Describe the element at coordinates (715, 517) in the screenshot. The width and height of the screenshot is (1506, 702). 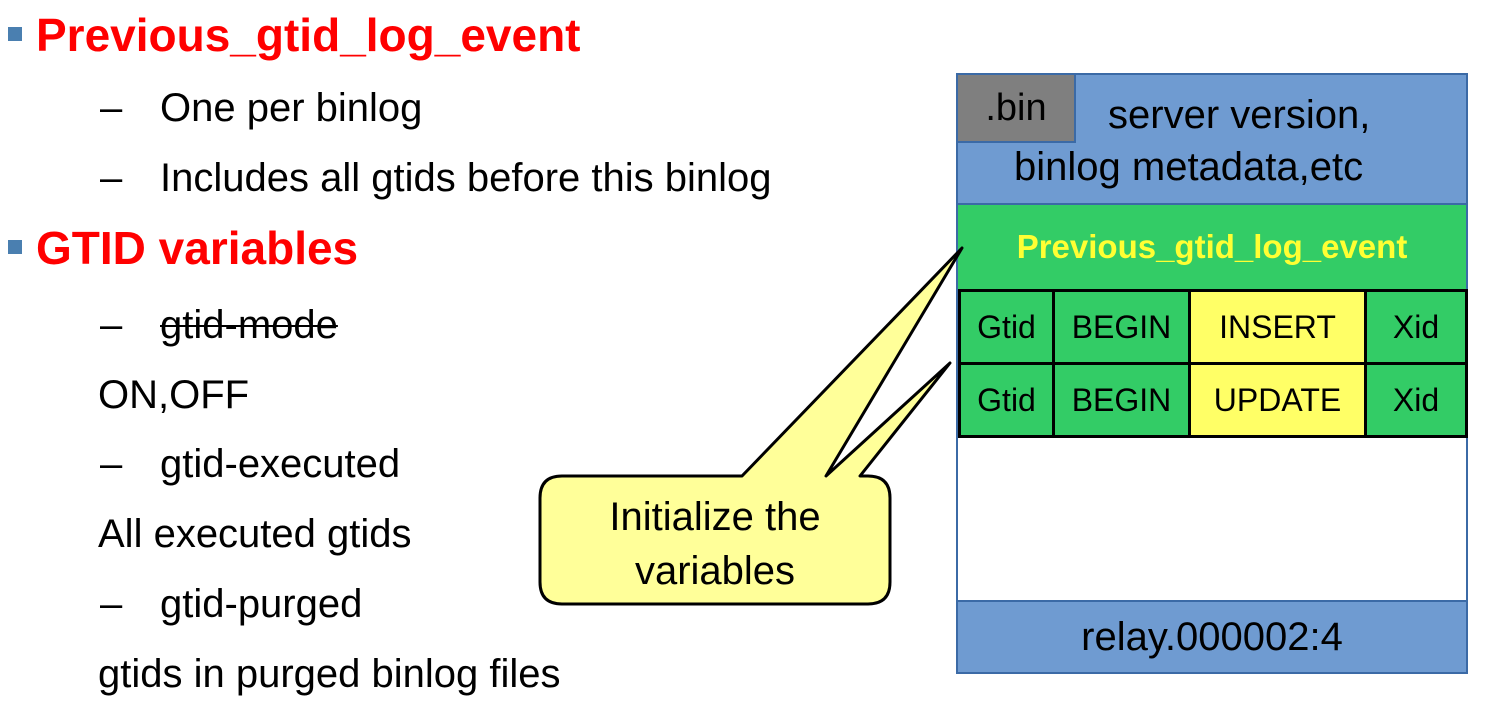
I see `callout-line-1: Initialize the` at that location.